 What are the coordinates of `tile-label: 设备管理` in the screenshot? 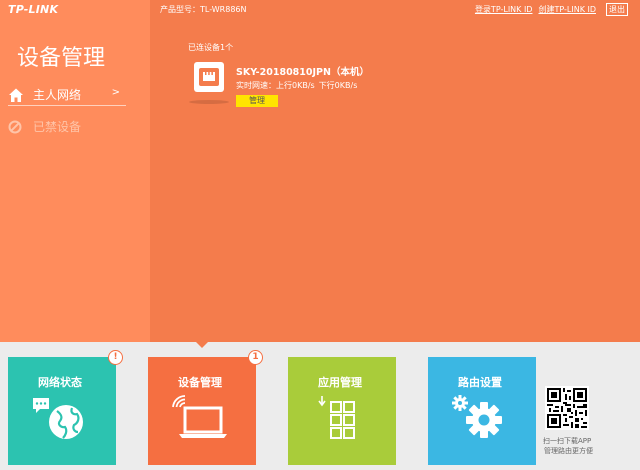 It's located at (200, 382).